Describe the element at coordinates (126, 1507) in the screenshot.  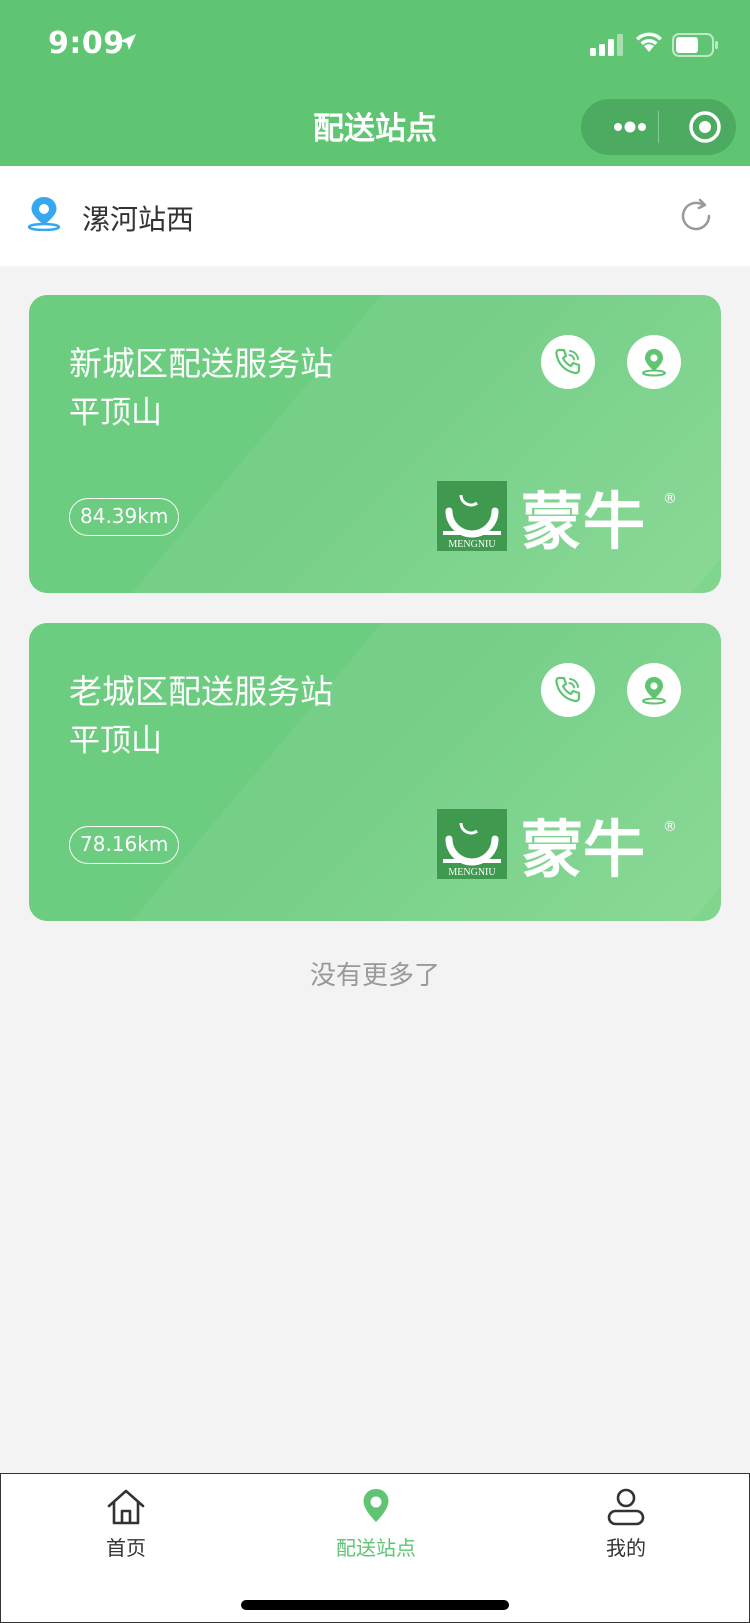
I see `home-icon` at that location.